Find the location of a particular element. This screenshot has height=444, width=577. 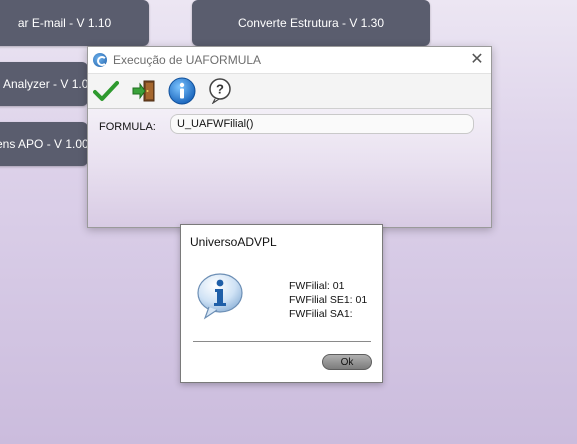

formula-input is located at coordinates (322, 124).